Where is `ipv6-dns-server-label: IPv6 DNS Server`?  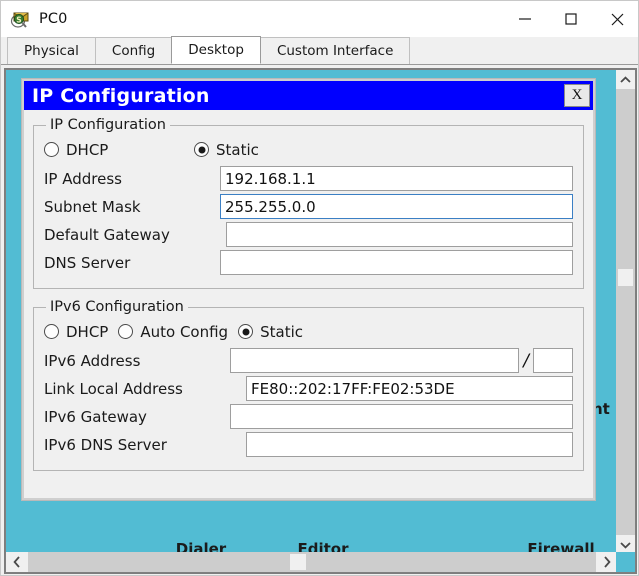 ipv6-dns-server-label: IPv6 DNS Server is located at coordinates (105, 444).